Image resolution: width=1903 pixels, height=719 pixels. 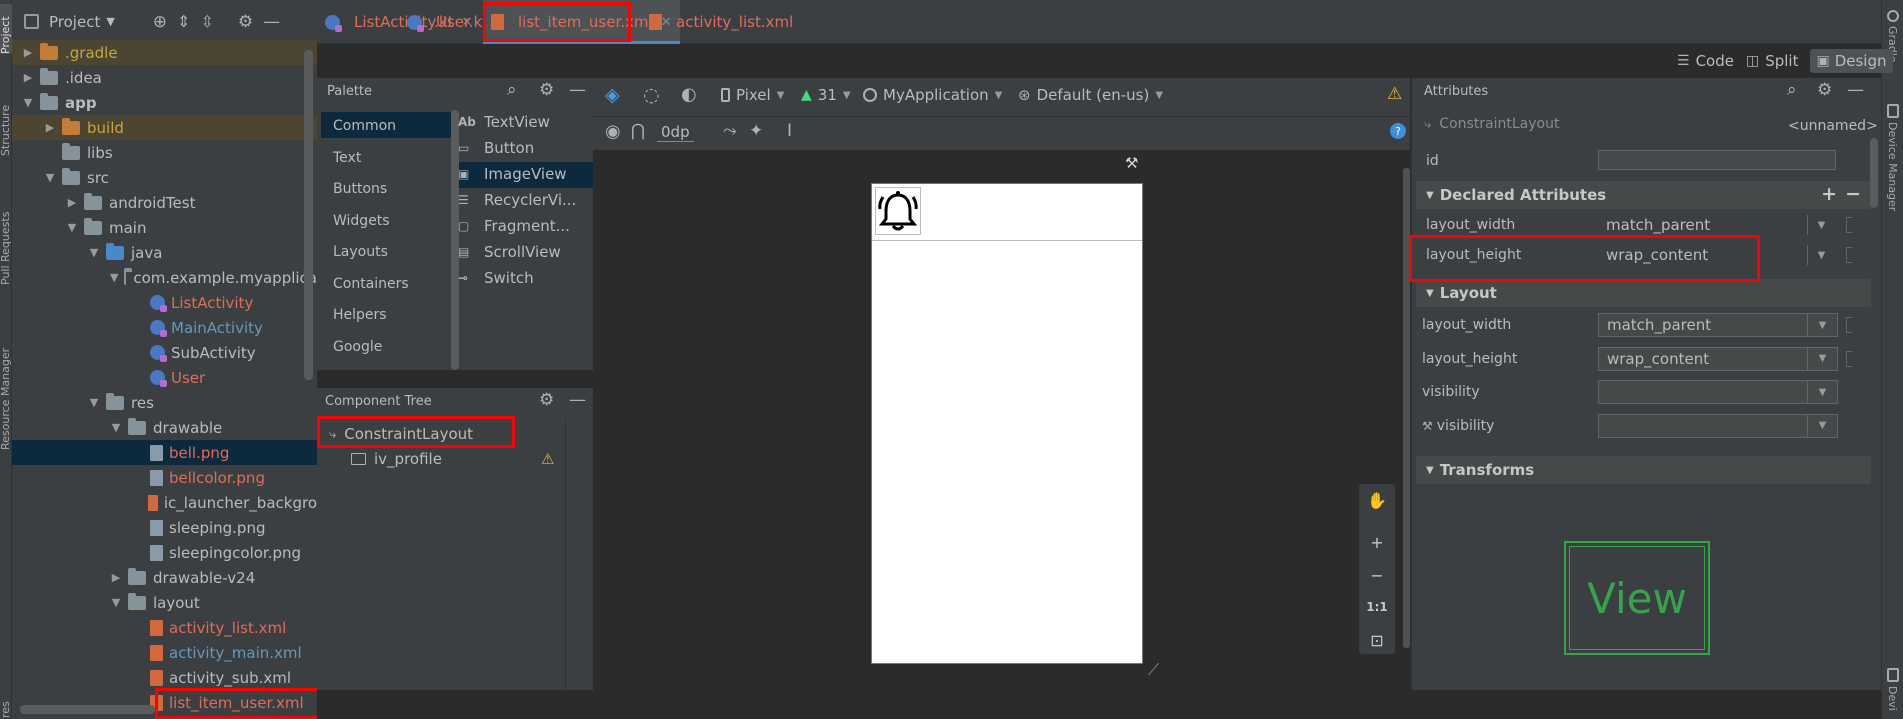 What do you see at coordinates (360, 315) in the screenshot?
I see `palette-category-helpers: Helpers` at bounding box center [360, 315].